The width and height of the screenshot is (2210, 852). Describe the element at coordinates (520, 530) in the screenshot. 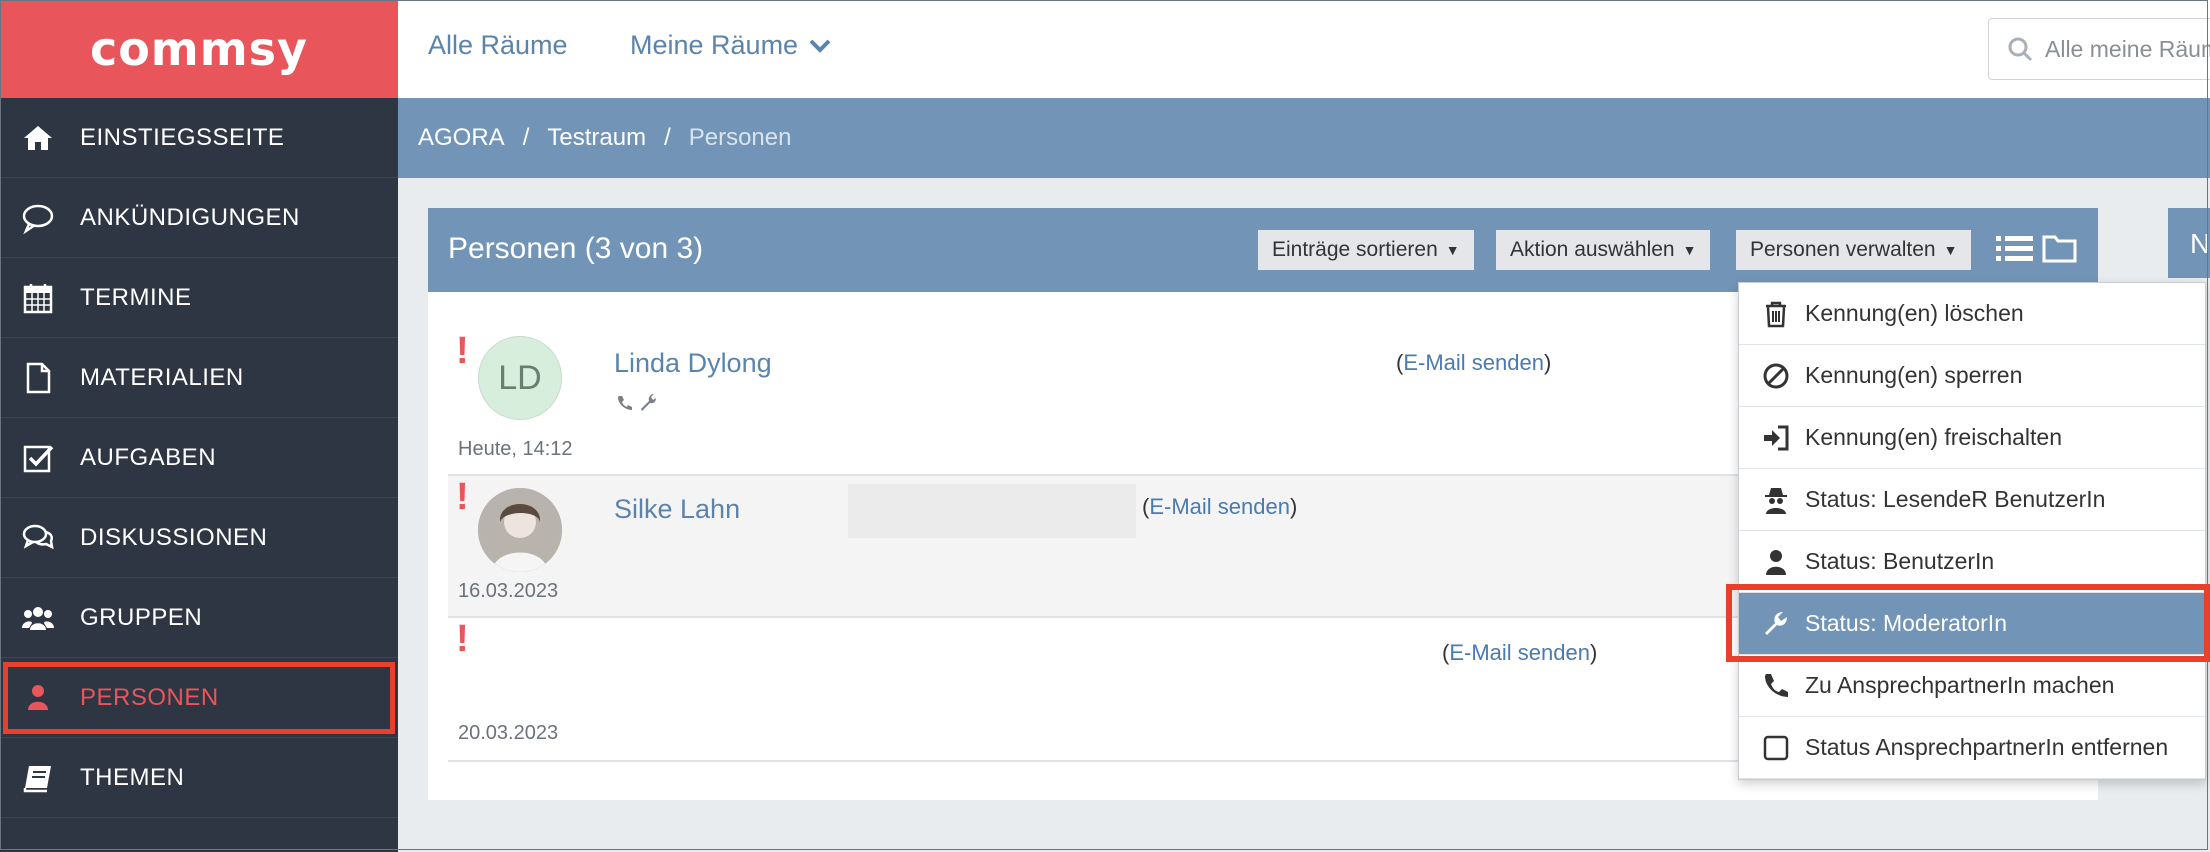

I see `avatar-photo` at that location.